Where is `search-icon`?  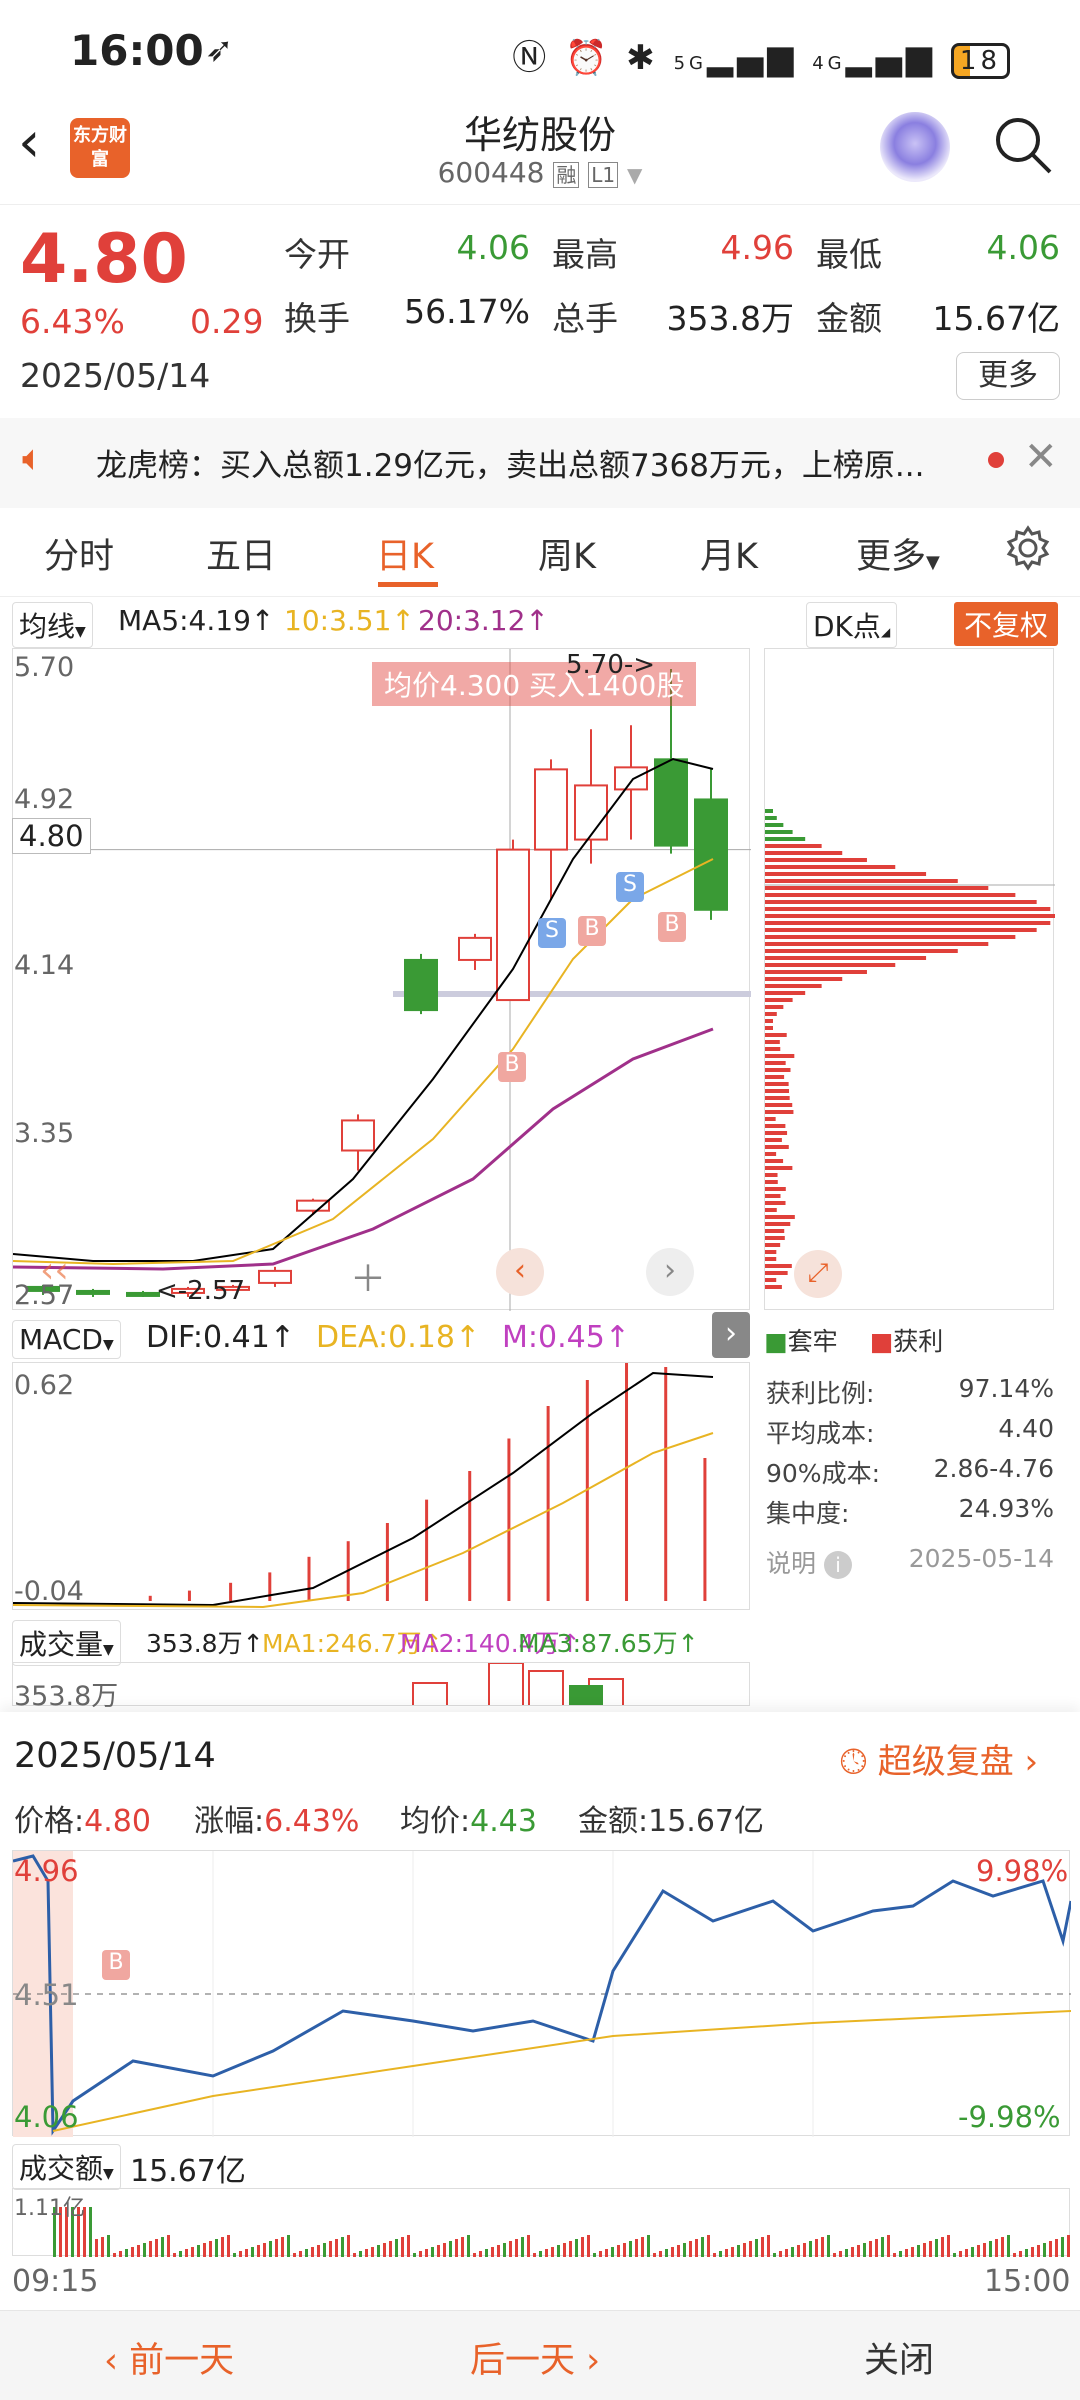 search-icon is located at coordinates (1023, 147).